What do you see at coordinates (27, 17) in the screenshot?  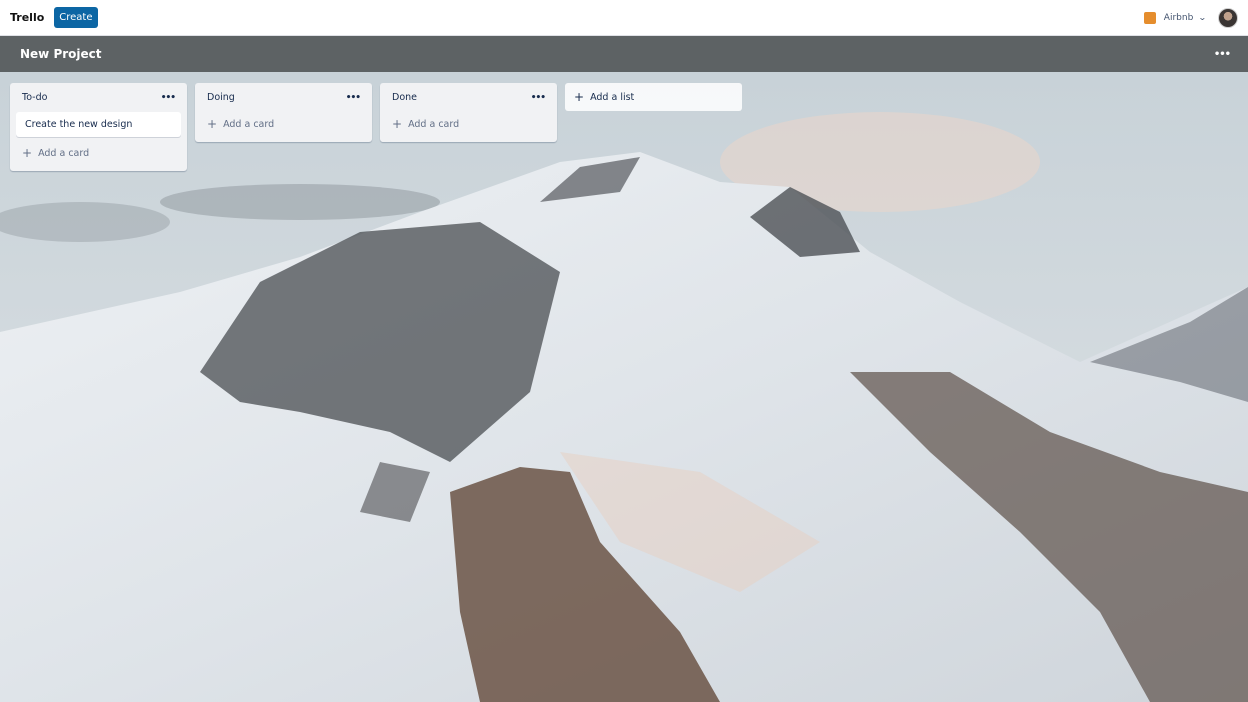 I see `trello-logo: Trello` at bounding box center [27, 17].